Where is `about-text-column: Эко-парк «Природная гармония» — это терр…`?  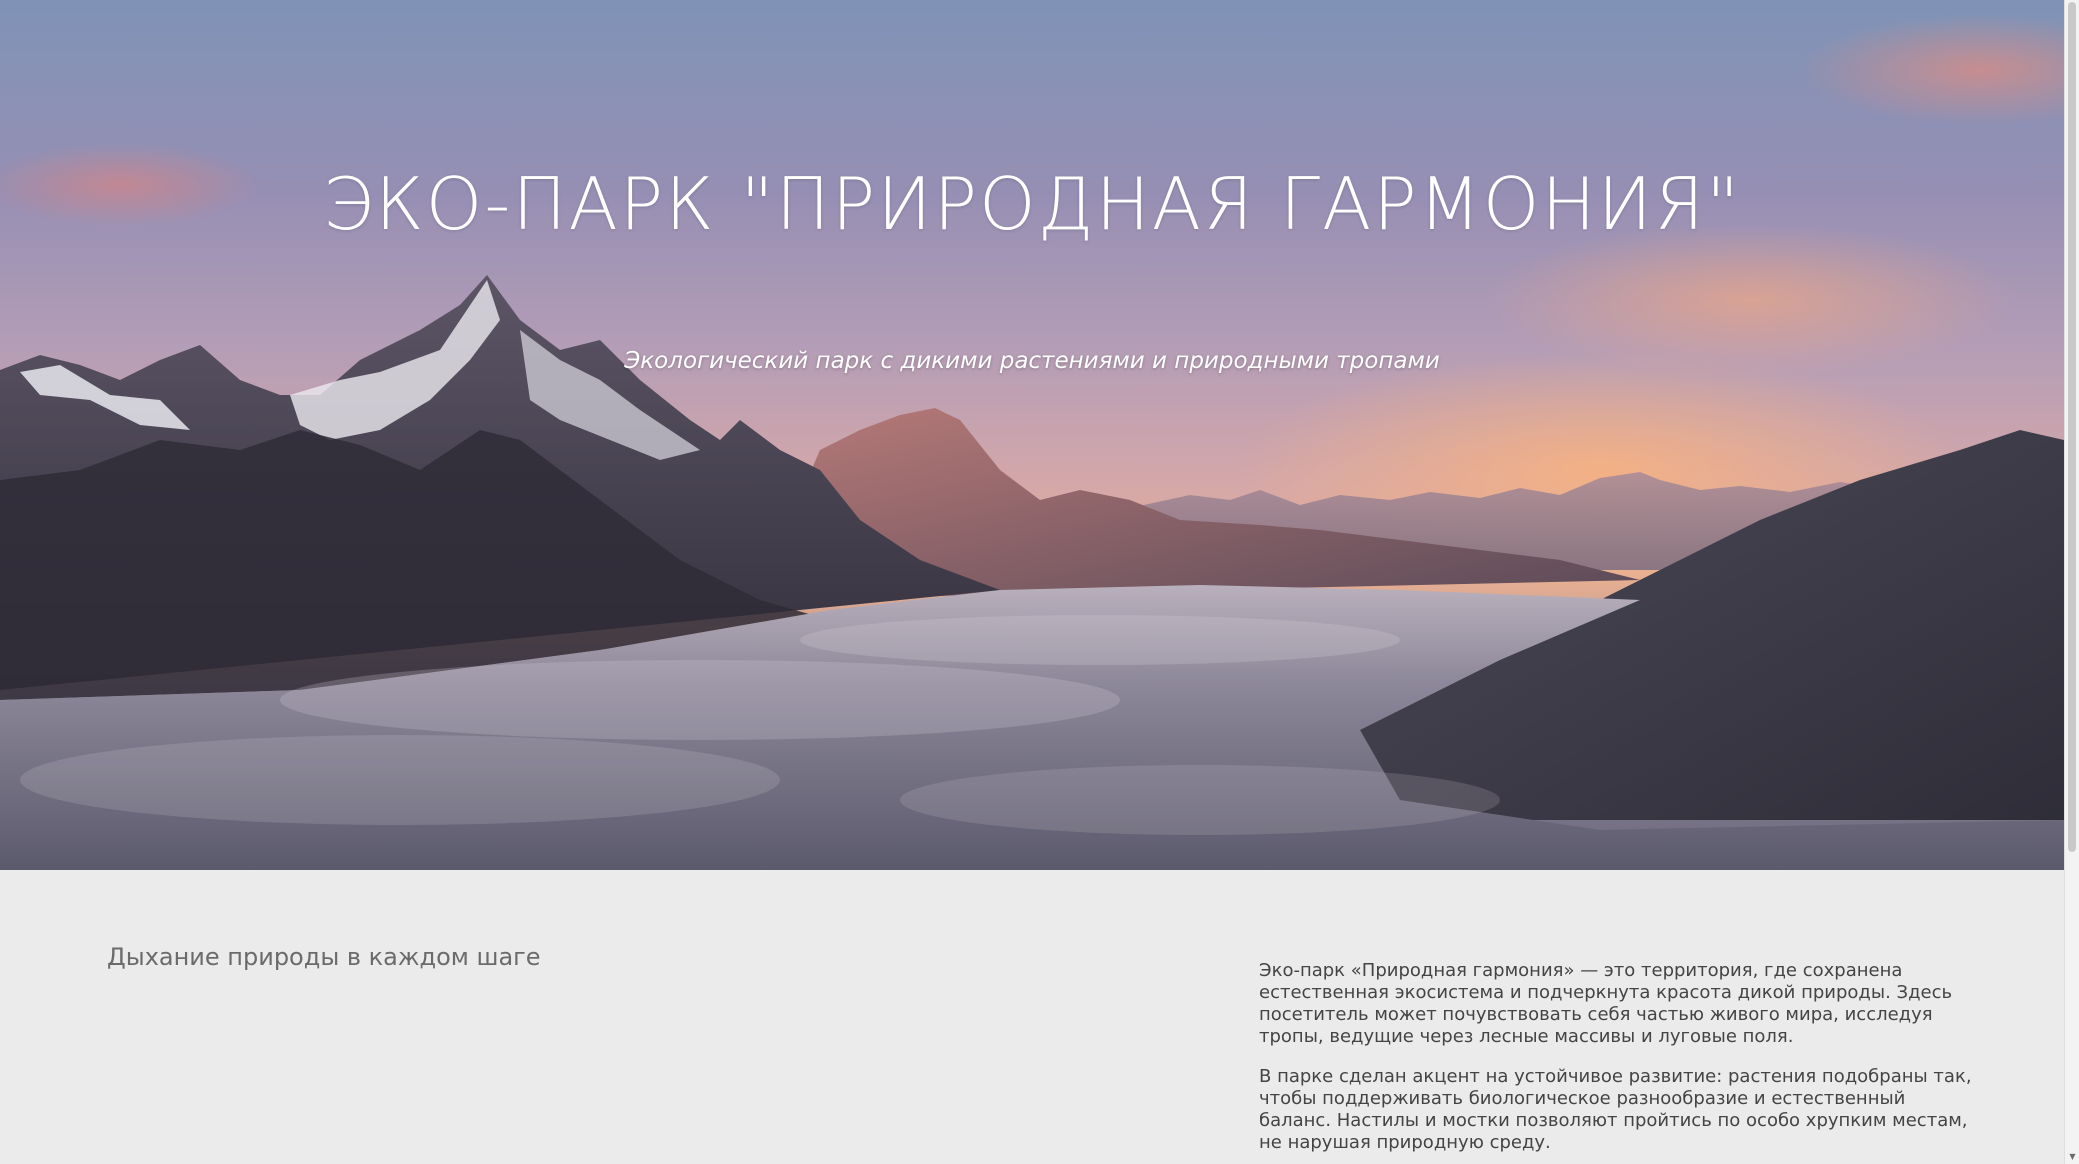
about-text-column: Эко-парк «Природная гармония» — это терр… is located at coordinates (1619, 1062).